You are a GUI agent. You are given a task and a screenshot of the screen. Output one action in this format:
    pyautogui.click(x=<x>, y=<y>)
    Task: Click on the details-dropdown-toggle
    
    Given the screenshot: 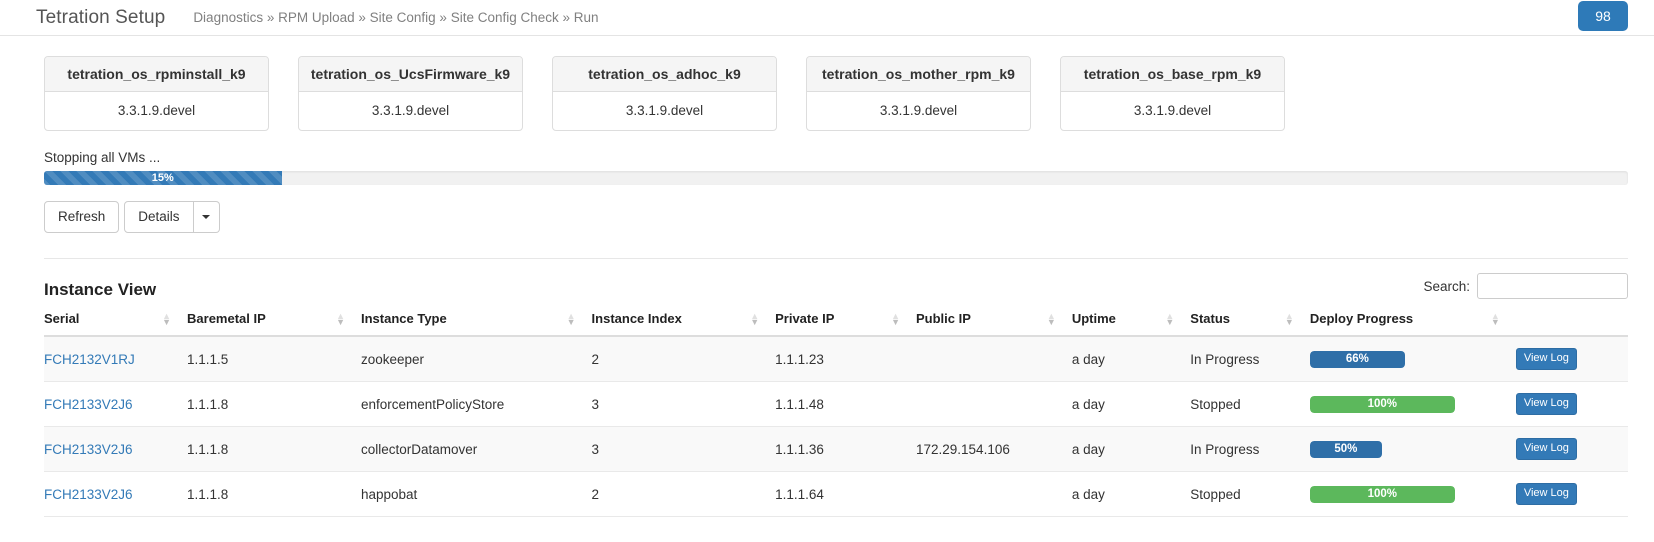 What is the action you would take?
    pyautogui.click(x=206, y=217)
    